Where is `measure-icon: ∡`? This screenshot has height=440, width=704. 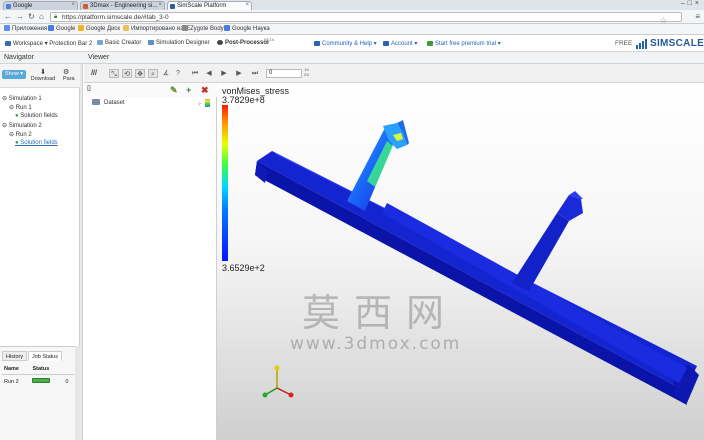
measure-icon: ∡ is located at coordinates (166, 73).